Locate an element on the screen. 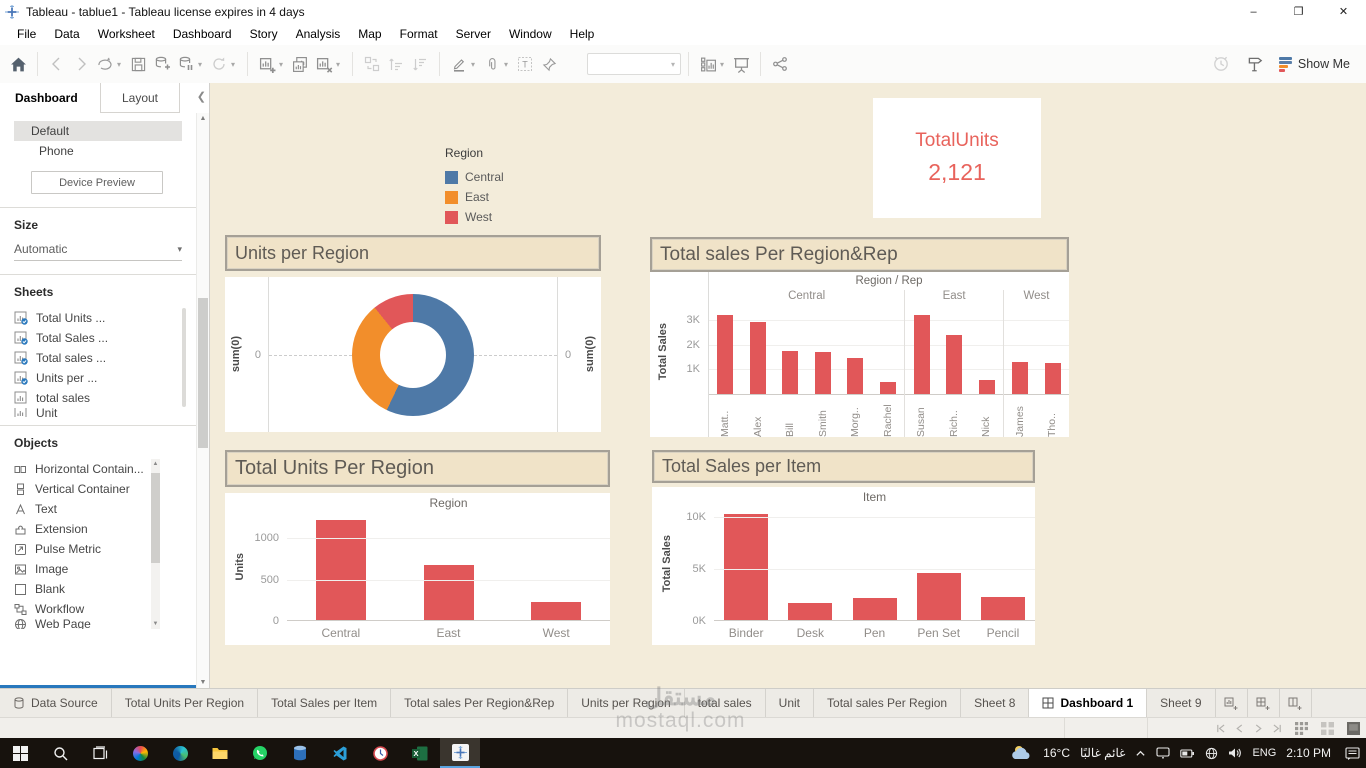 This screenshot has width=1366, height=768. bar-james is located at coordinates (1020, 377).